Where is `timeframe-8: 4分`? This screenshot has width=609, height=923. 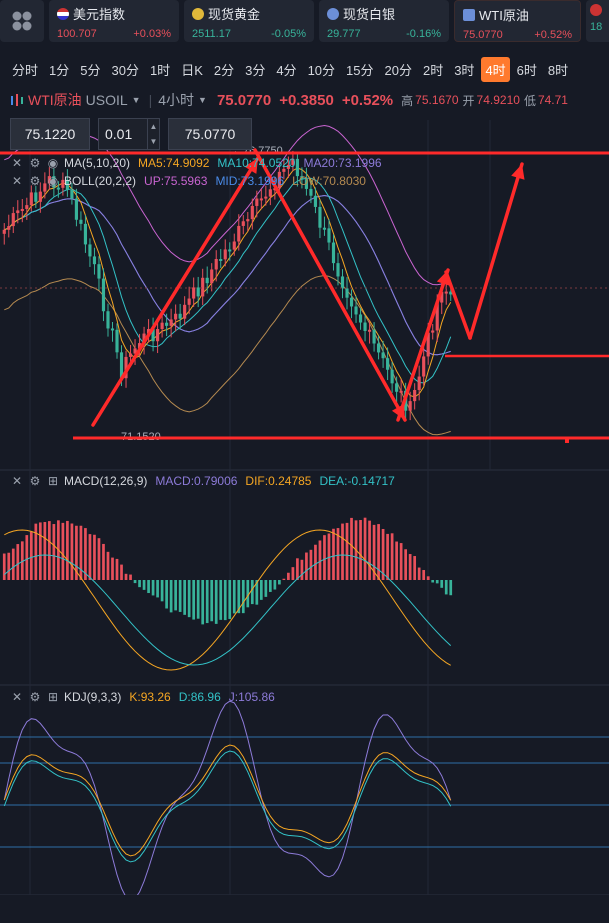
timeframe-8: 4分 is located at coordinates (286, 69).